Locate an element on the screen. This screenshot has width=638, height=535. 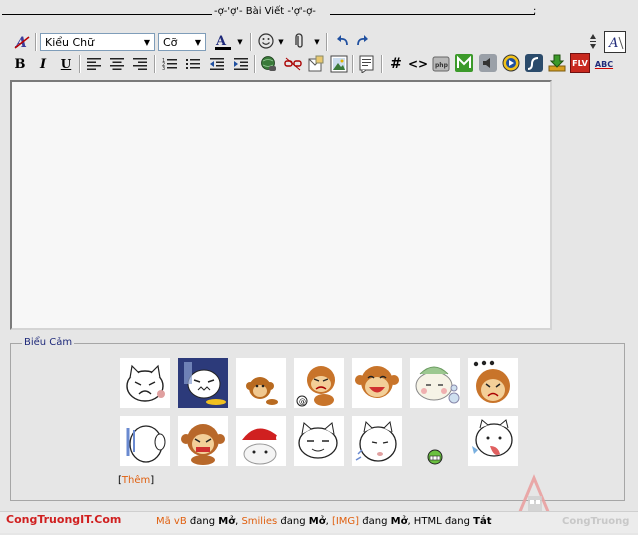
text-color-icon: A is located at coordinates (223, 42).